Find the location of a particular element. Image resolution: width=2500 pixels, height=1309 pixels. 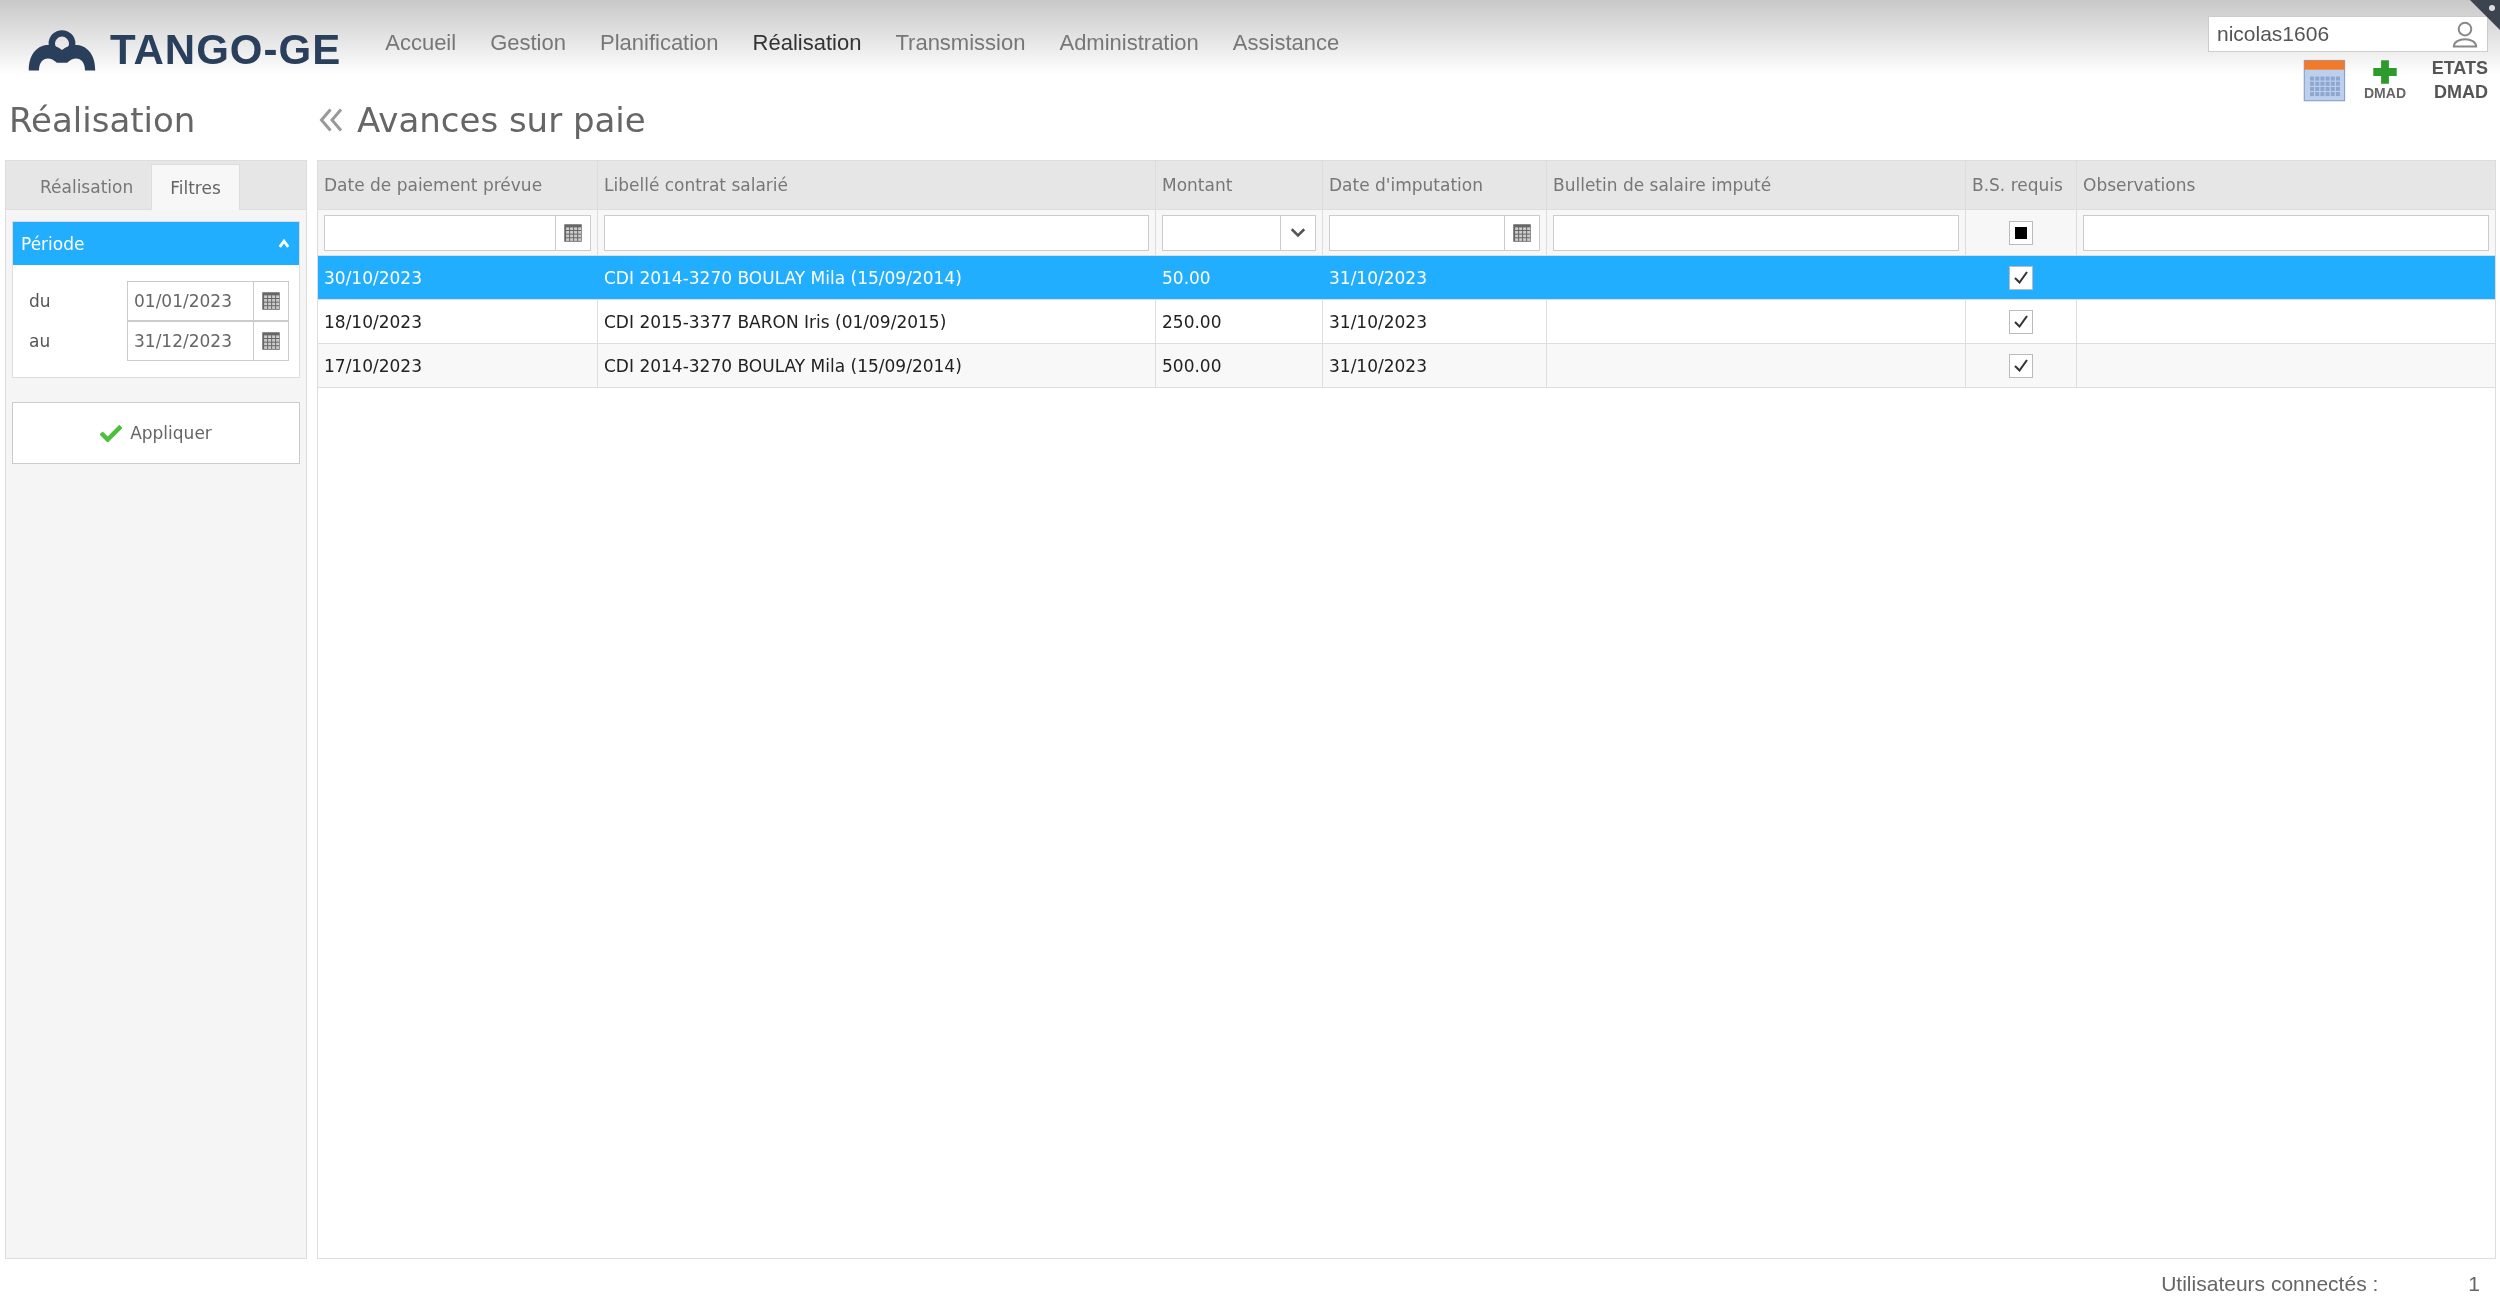

page-title: Avances sur paie is located at coordinates (501, 120).